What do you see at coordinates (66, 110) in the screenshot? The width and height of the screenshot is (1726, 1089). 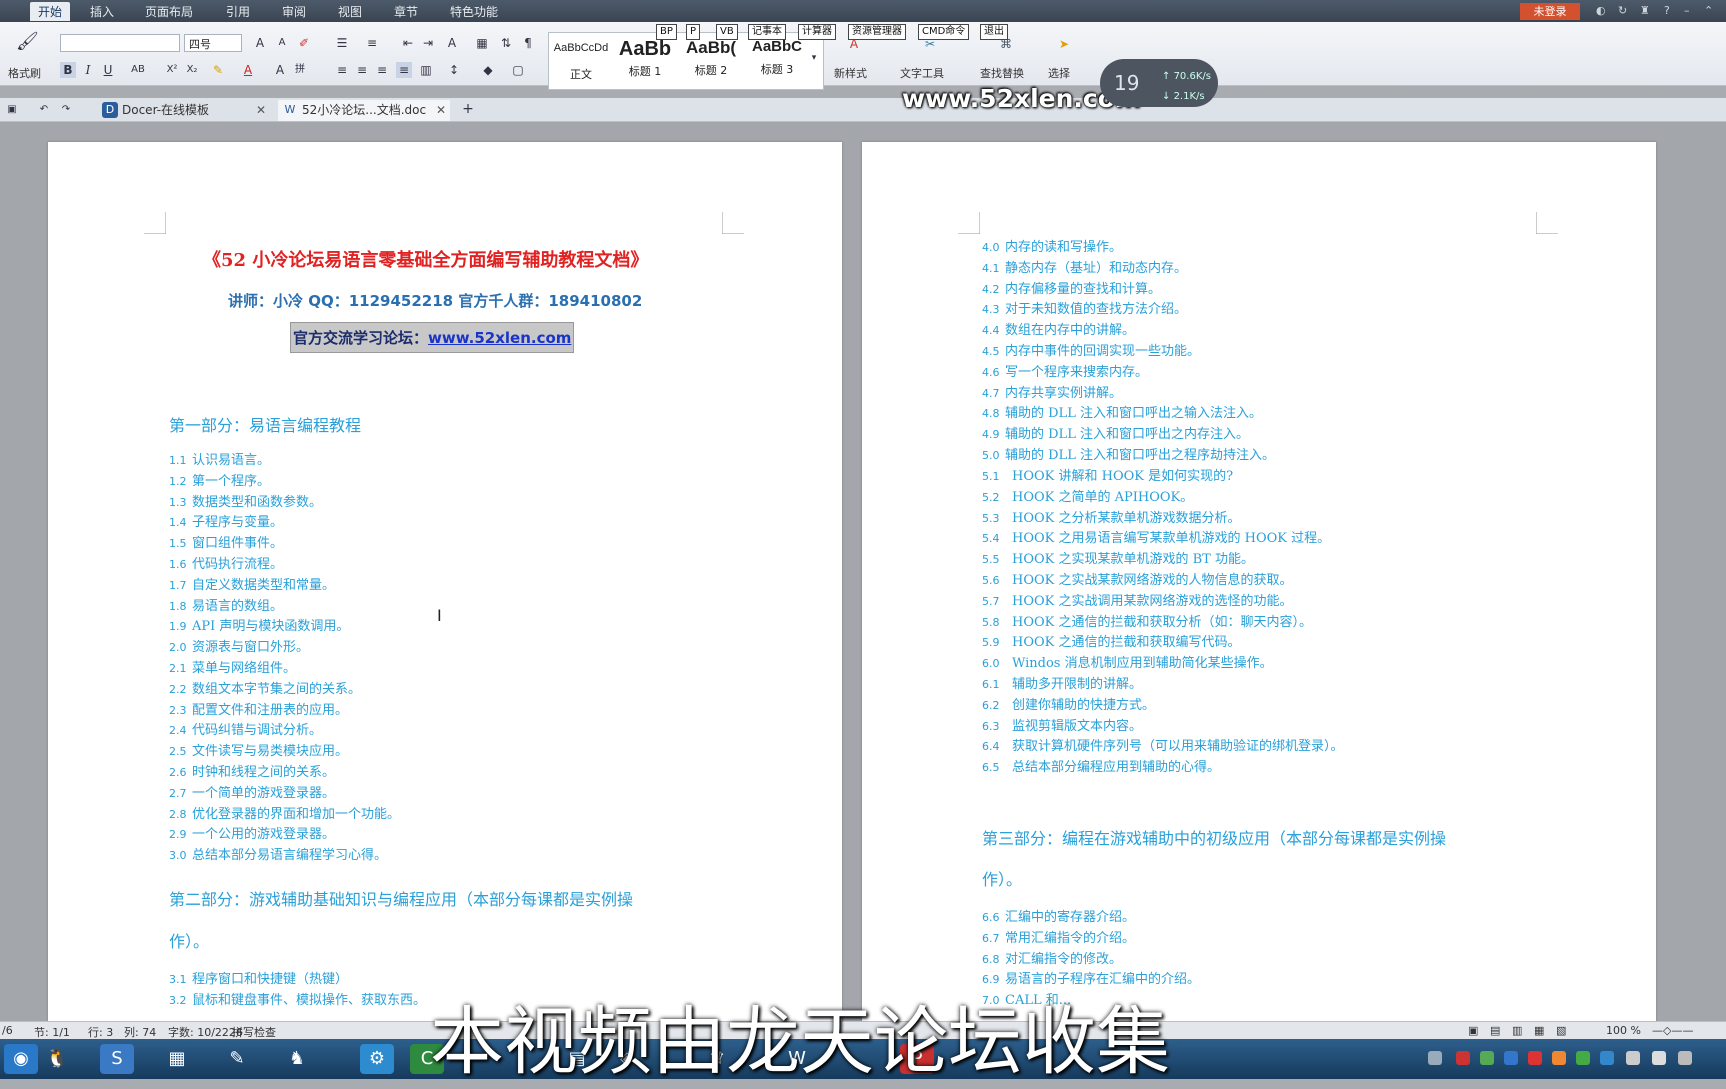 I see `redo-icon: ↷` at bounding box center [66, 110].